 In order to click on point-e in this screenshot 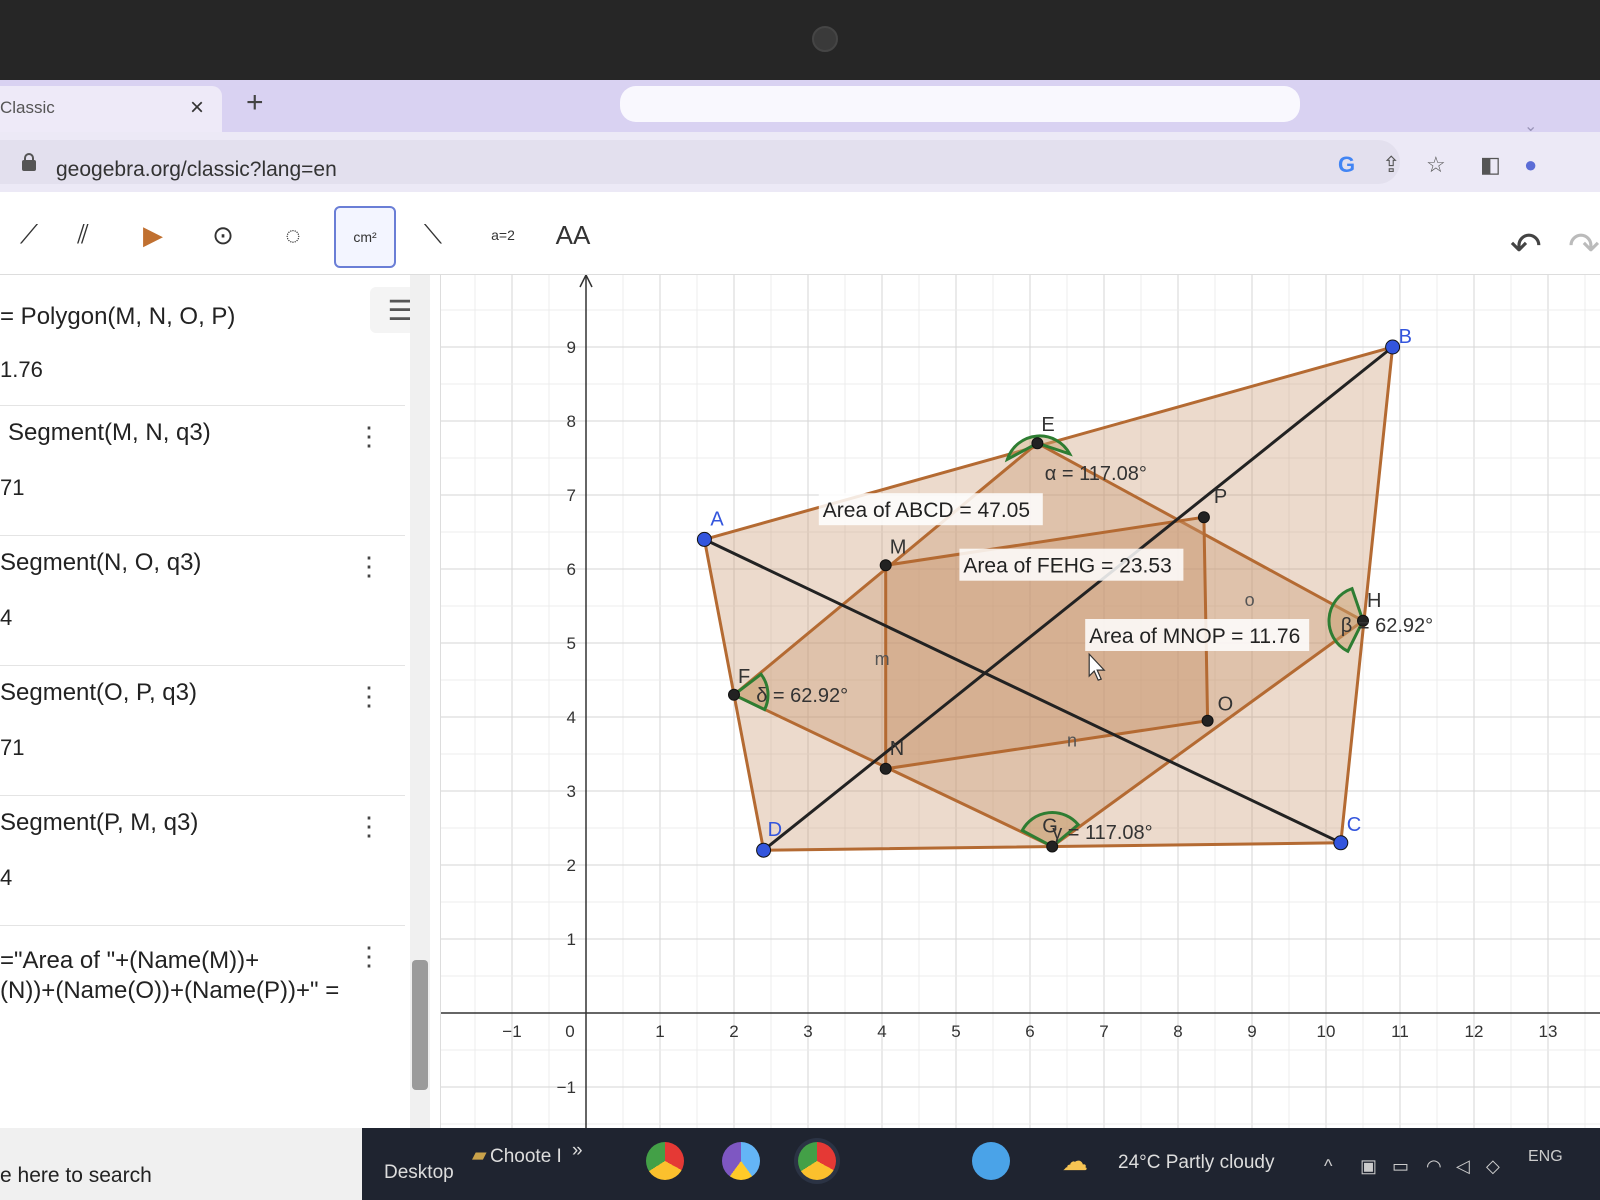, I will do `click(1037, 443)`.